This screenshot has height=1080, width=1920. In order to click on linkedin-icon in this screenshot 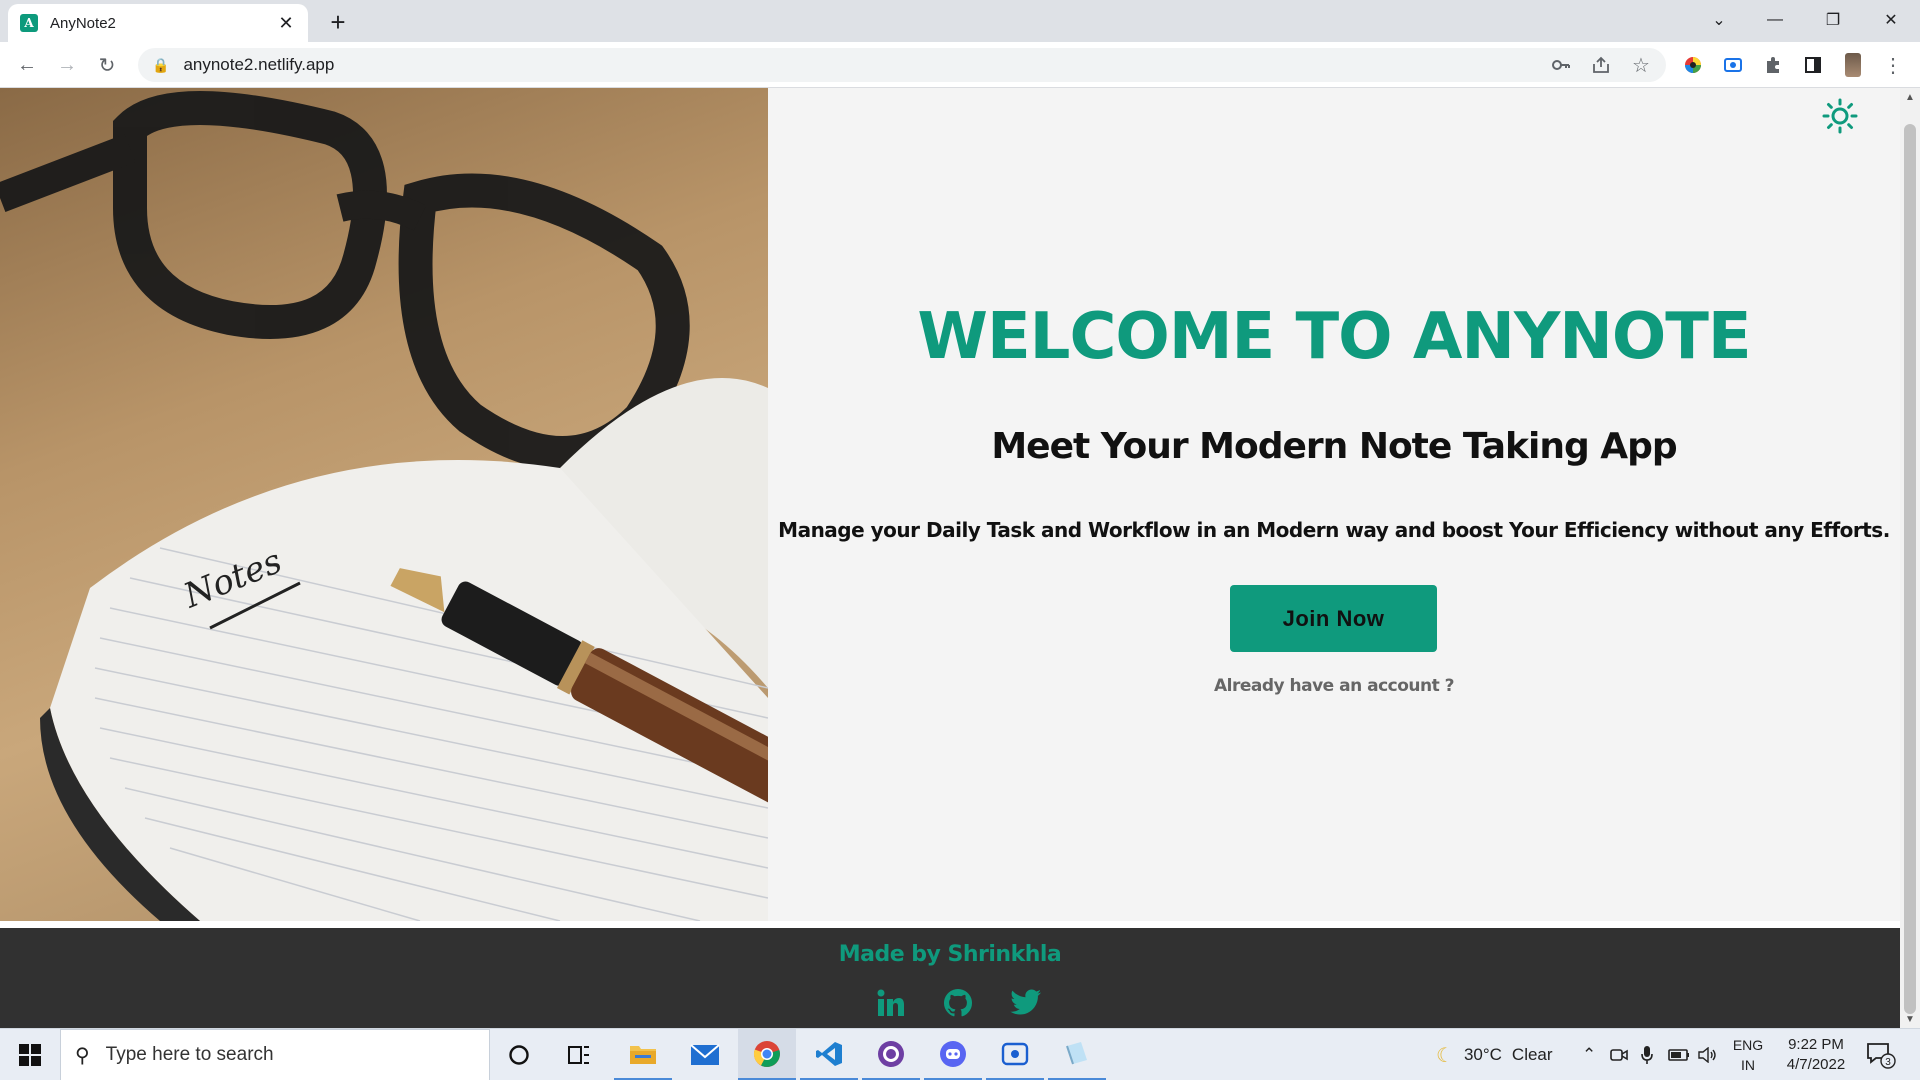, I will do `click(890, 1003)`.